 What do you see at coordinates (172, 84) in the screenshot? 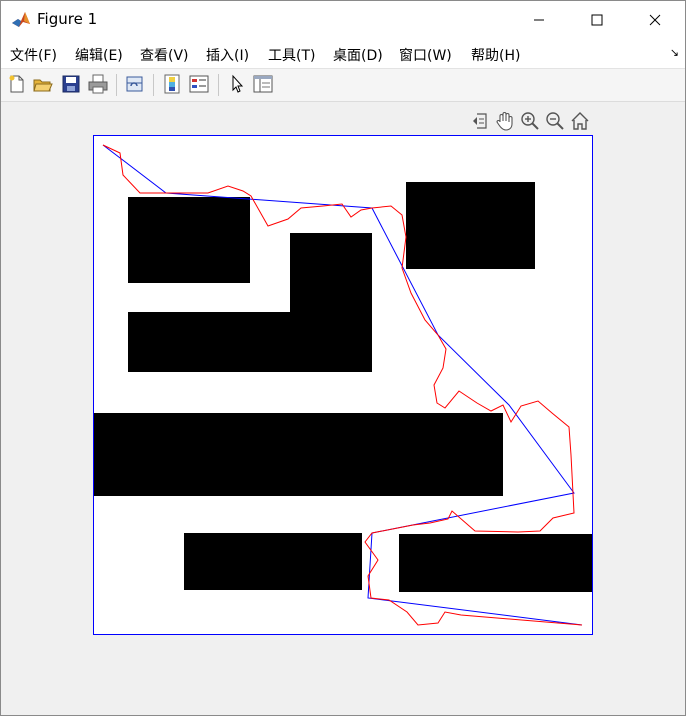
I see `insert-colorbar-icon` at bounding box center [172, 84].